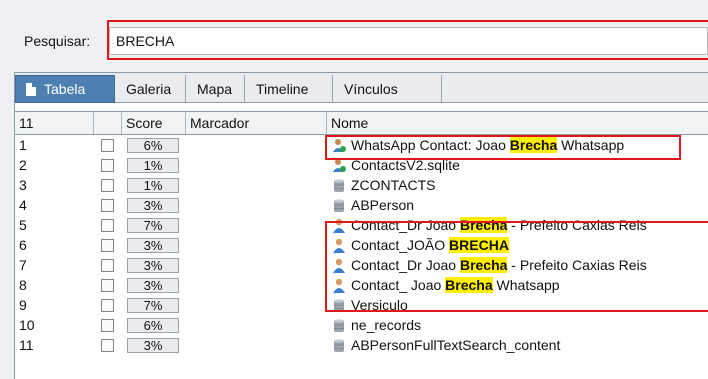 The image size is (708, 379). I want to click on row-name: Versiculo, so click(529, 305).